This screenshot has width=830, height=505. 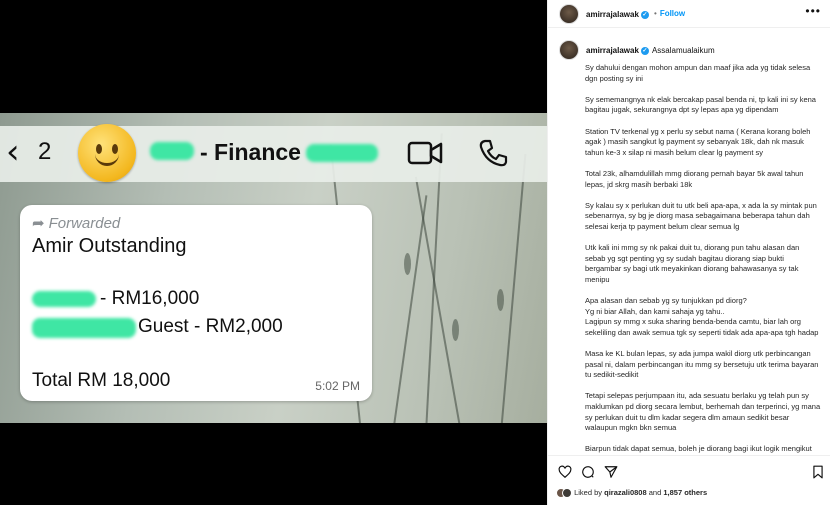 What do you see at coordinates (101, 380) in the screenshot?
I see `message-total: Total RM 18,000` at bounding box center [101, 380].